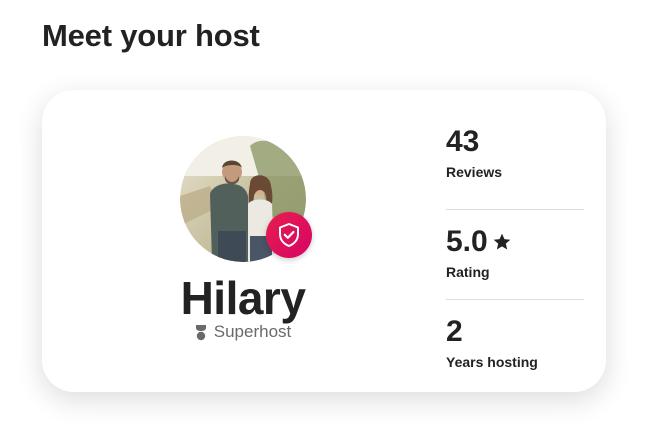  What do you see at coordinates (252, 331) in the screenshot?
I see `superhost-label: Superhost` at bounding box center [252, 331].